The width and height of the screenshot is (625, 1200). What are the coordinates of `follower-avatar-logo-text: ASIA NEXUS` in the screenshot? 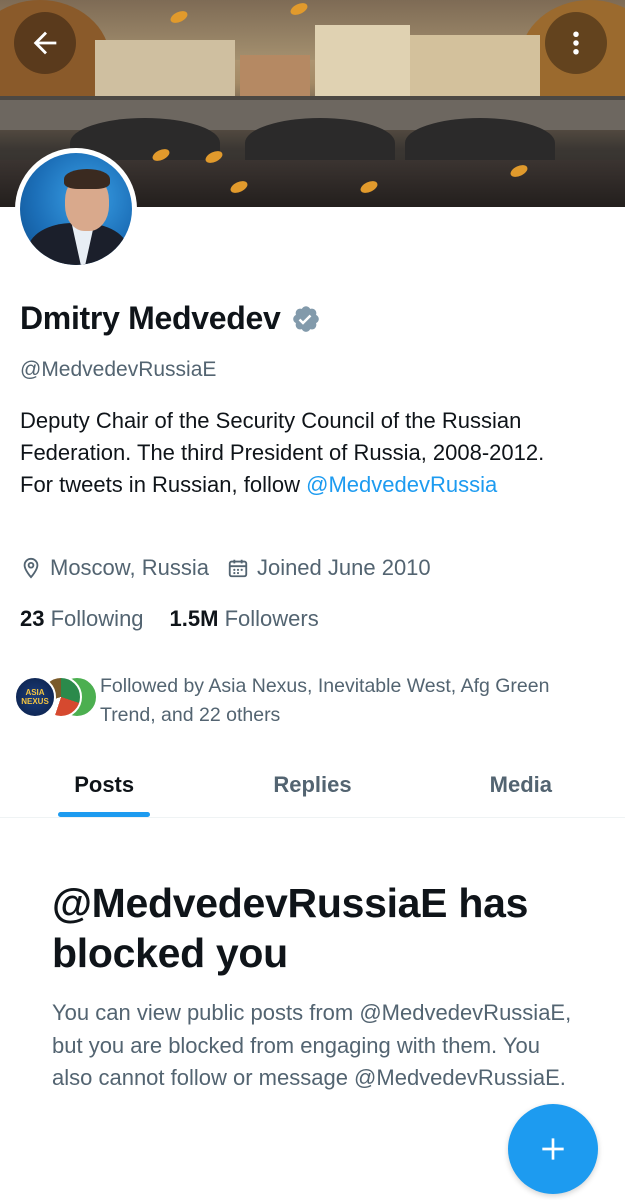 It's located at (35, 697).